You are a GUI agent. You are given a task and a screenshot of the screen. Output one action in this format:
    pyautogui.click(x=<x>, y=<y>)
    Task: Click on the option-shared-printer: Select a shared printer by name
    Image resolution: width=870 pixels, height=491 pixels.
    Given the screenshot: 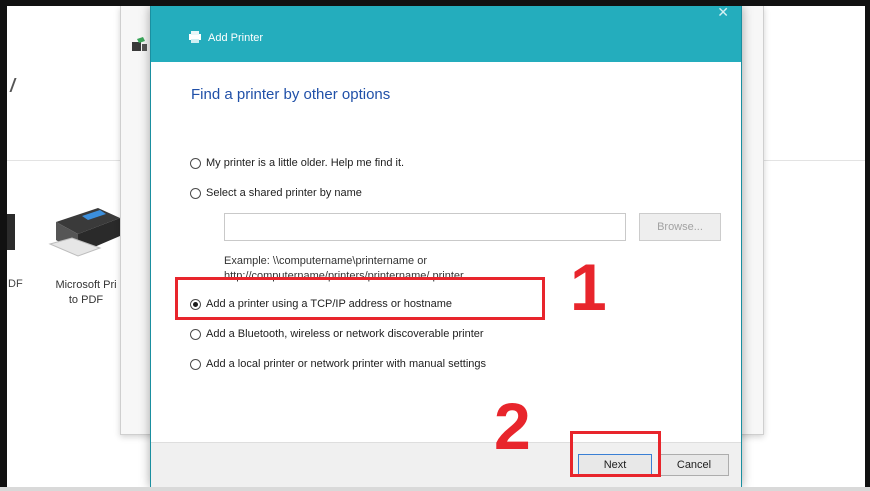 What is the action you would take?
    pyautogui.click(x=276, y=193)
    